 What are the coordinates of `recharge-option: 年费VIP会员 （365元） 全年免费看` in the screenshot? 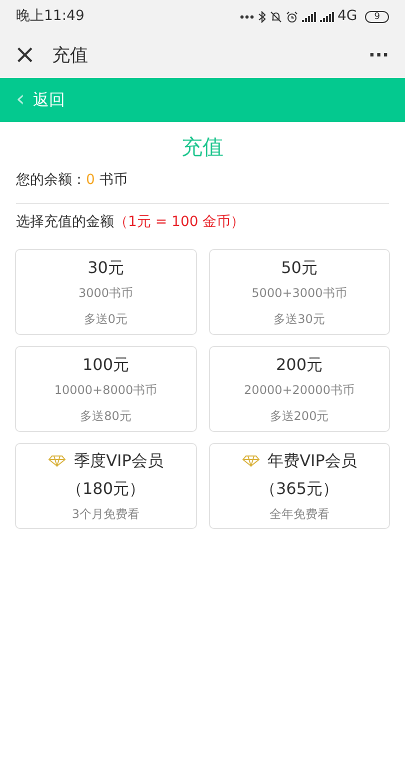 It's located at (299, 485).